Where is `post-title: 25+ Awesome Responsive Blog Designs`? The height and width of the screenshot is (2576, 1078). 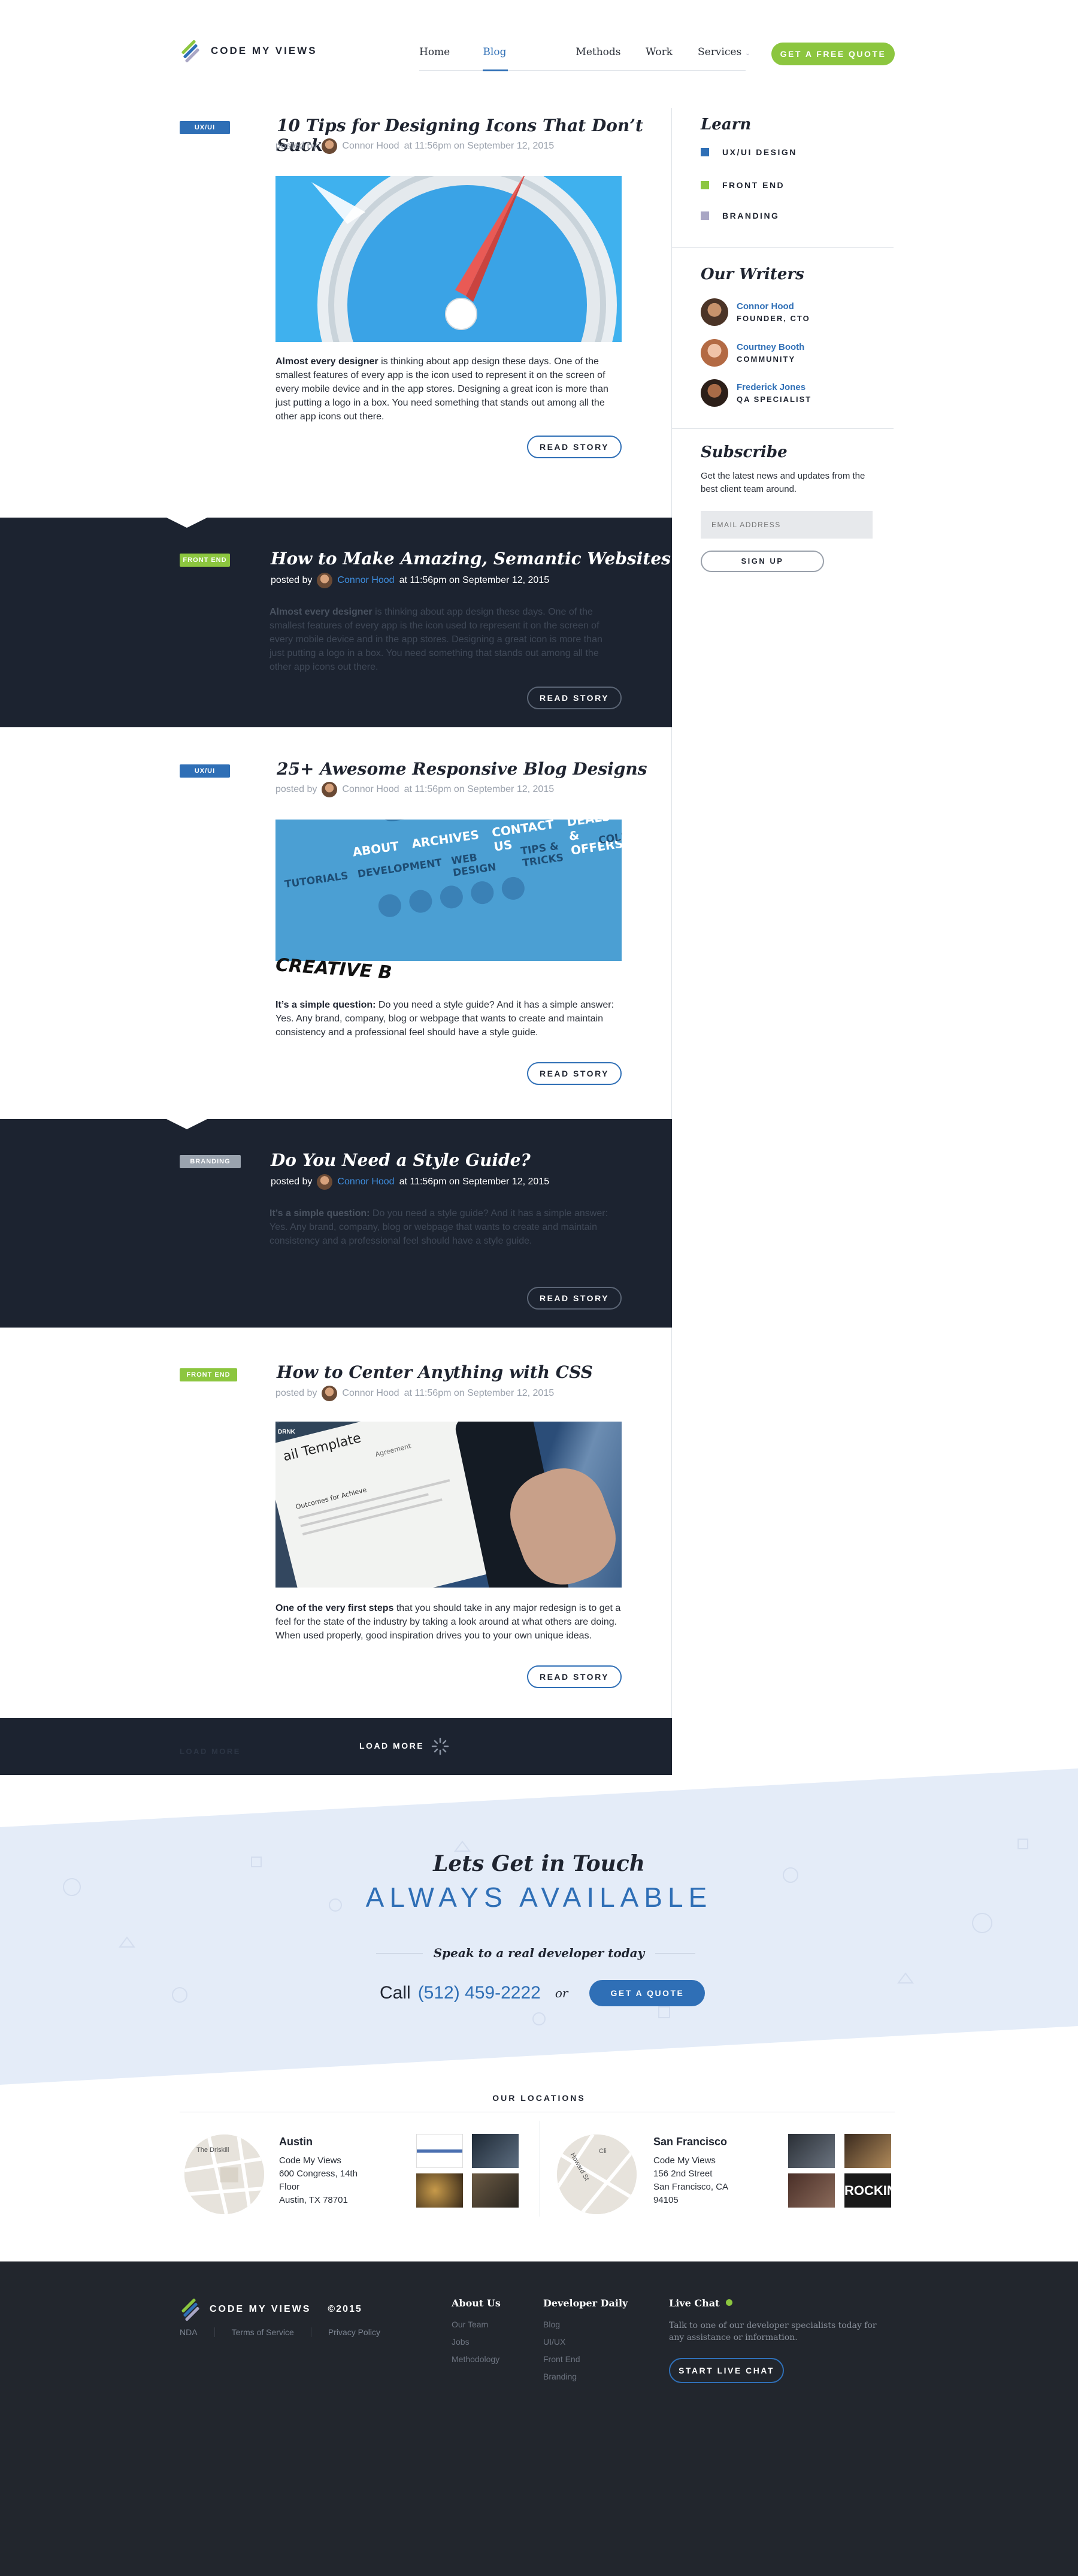 post-title: 25+ Awesome Responsive Blog Designs is located at coordinates (462, 769).